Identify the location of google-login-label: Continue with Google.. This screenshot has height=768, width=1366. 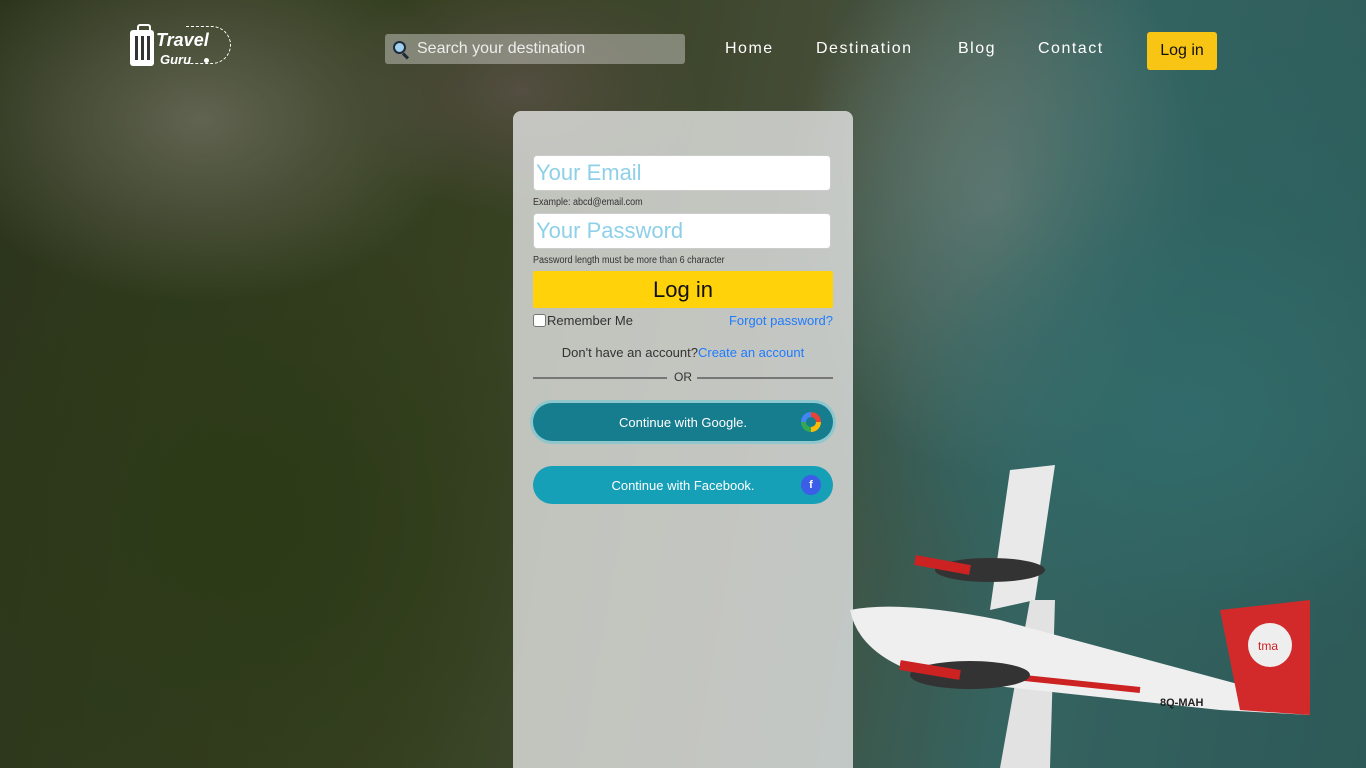
(683, 422).